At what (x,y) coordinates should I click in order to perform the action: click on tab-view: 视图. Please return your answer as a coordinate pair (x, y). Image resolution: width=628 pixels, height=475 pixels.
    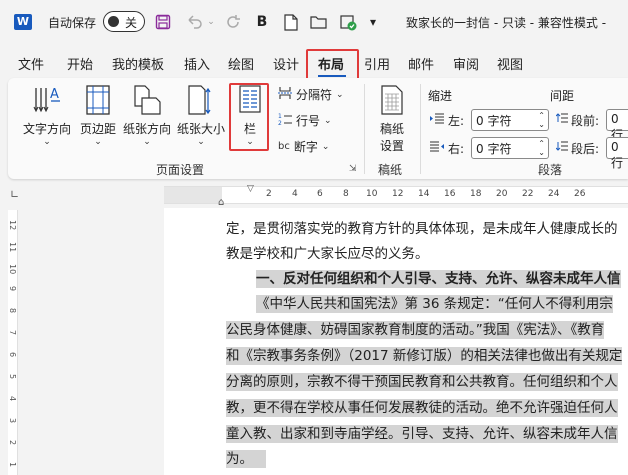
    Looking at the image, I should click on (510, 63).